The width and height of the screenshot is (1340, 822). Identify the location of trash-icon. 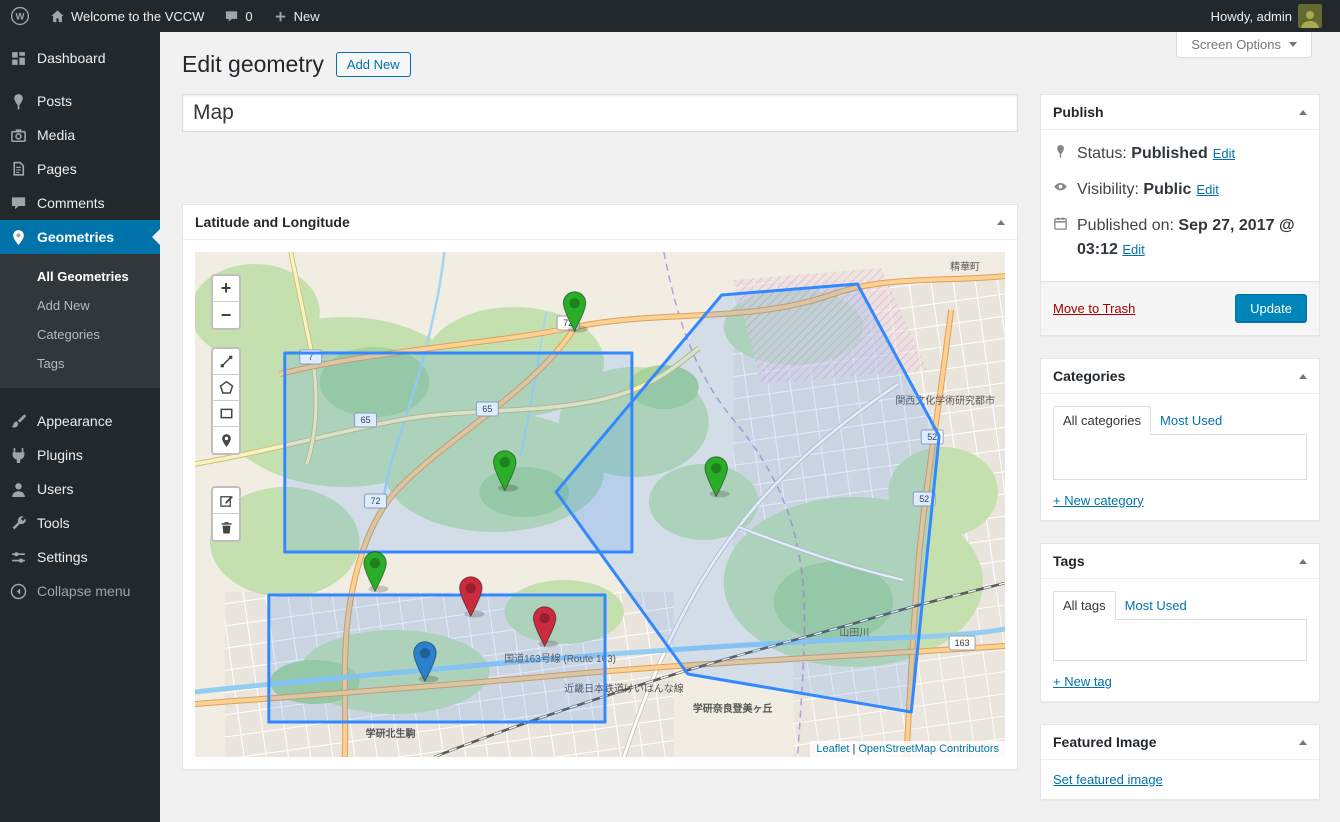
(226, 527).